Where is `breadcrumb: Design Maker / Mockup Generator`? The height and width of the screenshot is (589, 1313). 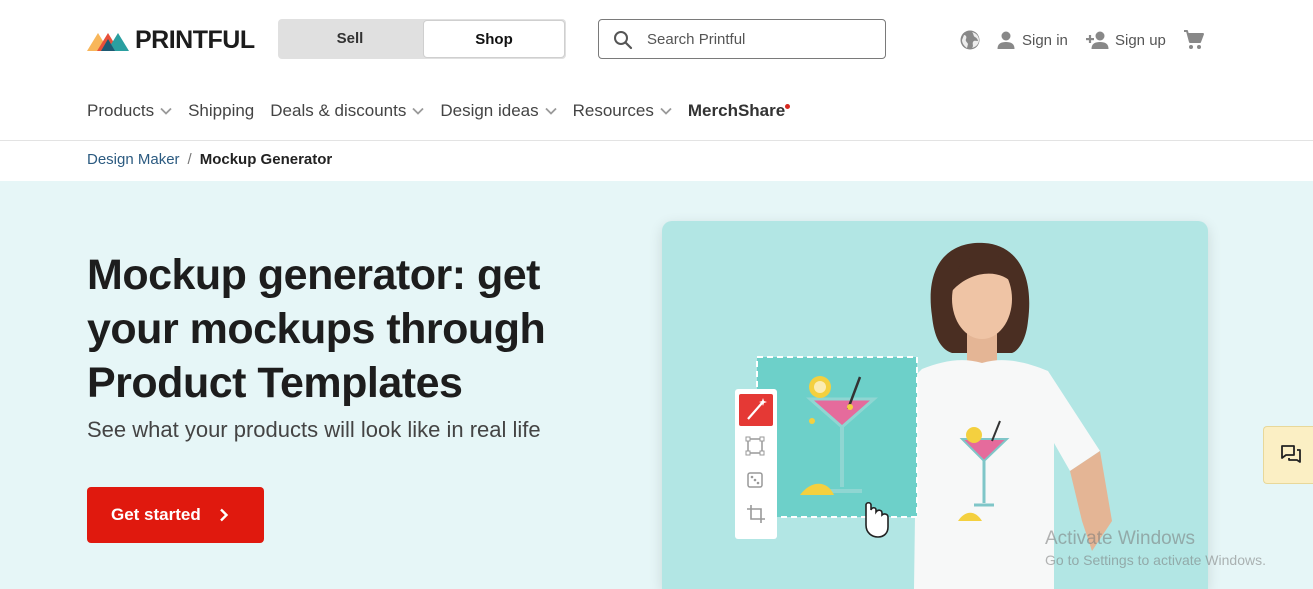
breadcrumb: Design Maker / Mockup Generator is located at coordinates (209, 159).